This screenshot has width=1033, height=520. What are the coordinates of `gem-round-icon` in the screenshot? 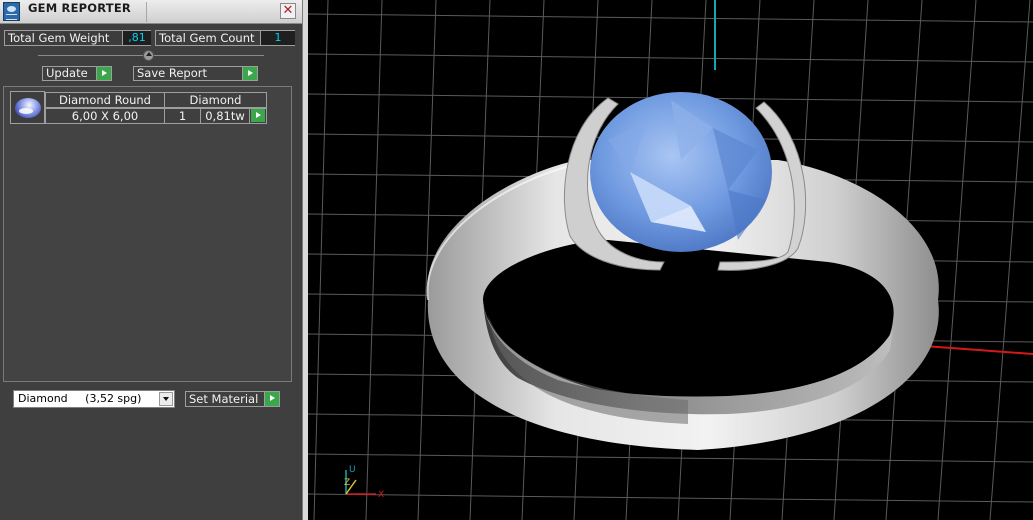 It's located at (27, 107).